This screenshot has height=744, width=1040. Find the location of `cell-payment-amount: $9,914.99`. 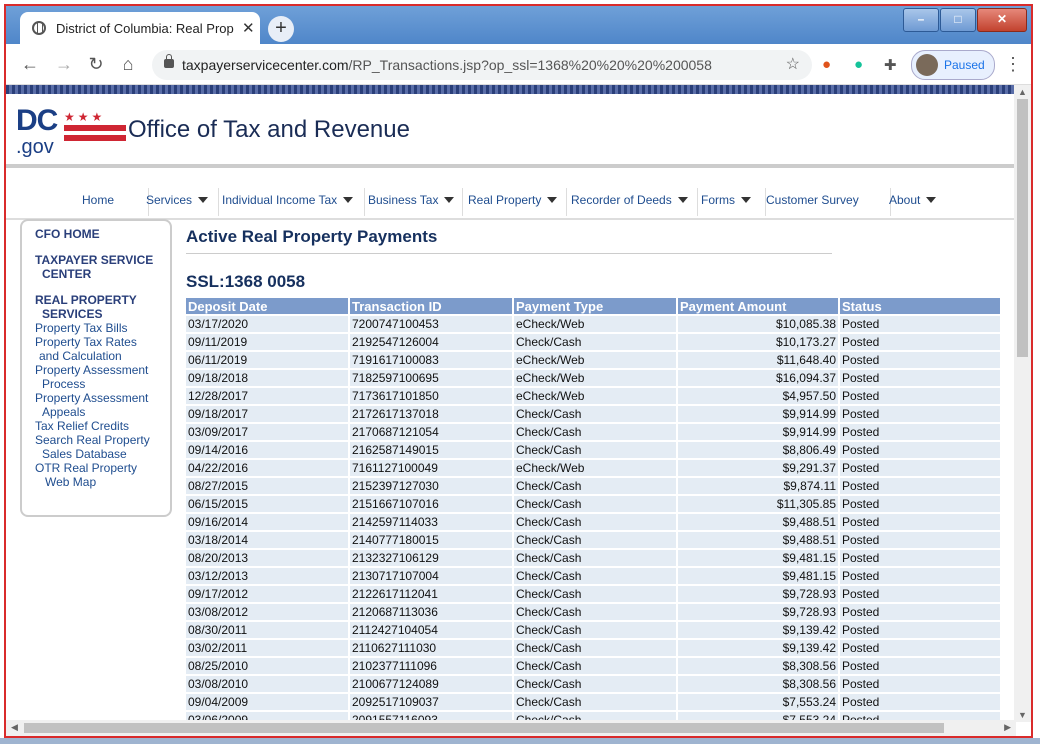

cell-payment-amount: $9,914.99 is located at coordinates (758, 432).